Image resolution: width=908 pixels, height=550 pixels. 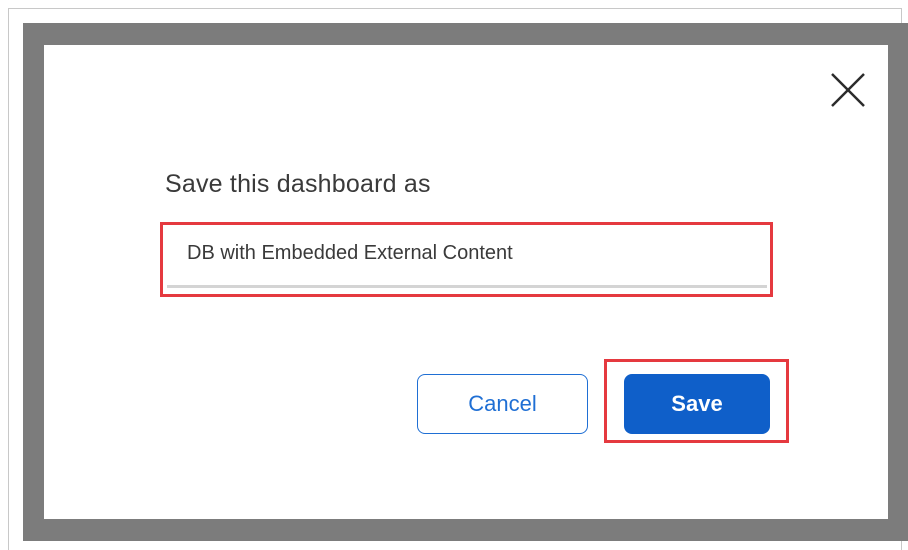 I want to click on dashboard-name-input, so click(x=467, y=258).